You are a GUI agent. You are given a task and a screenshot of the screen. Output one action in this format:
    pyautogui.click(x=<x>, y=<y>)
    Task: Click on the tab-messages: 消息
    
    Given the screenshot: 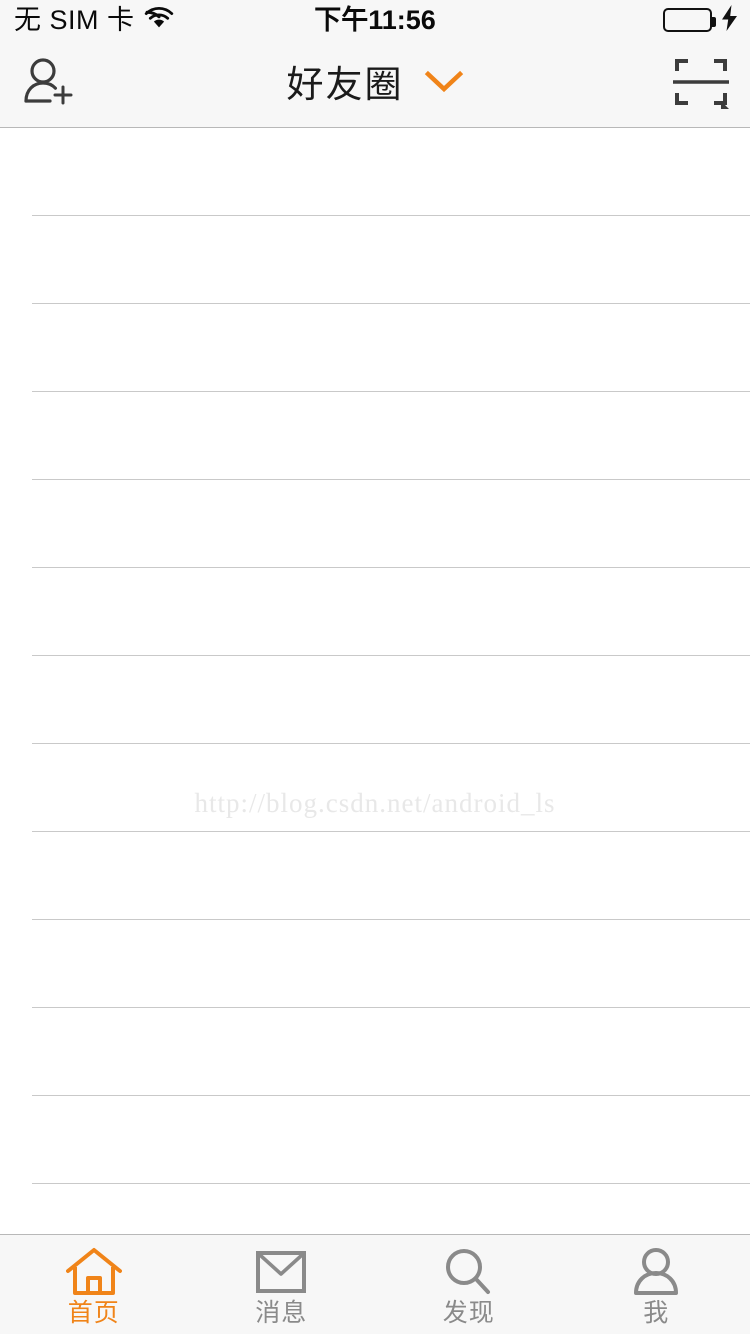 What is the action you would take?
    pyautogui.click(x=282, y=1284)
    